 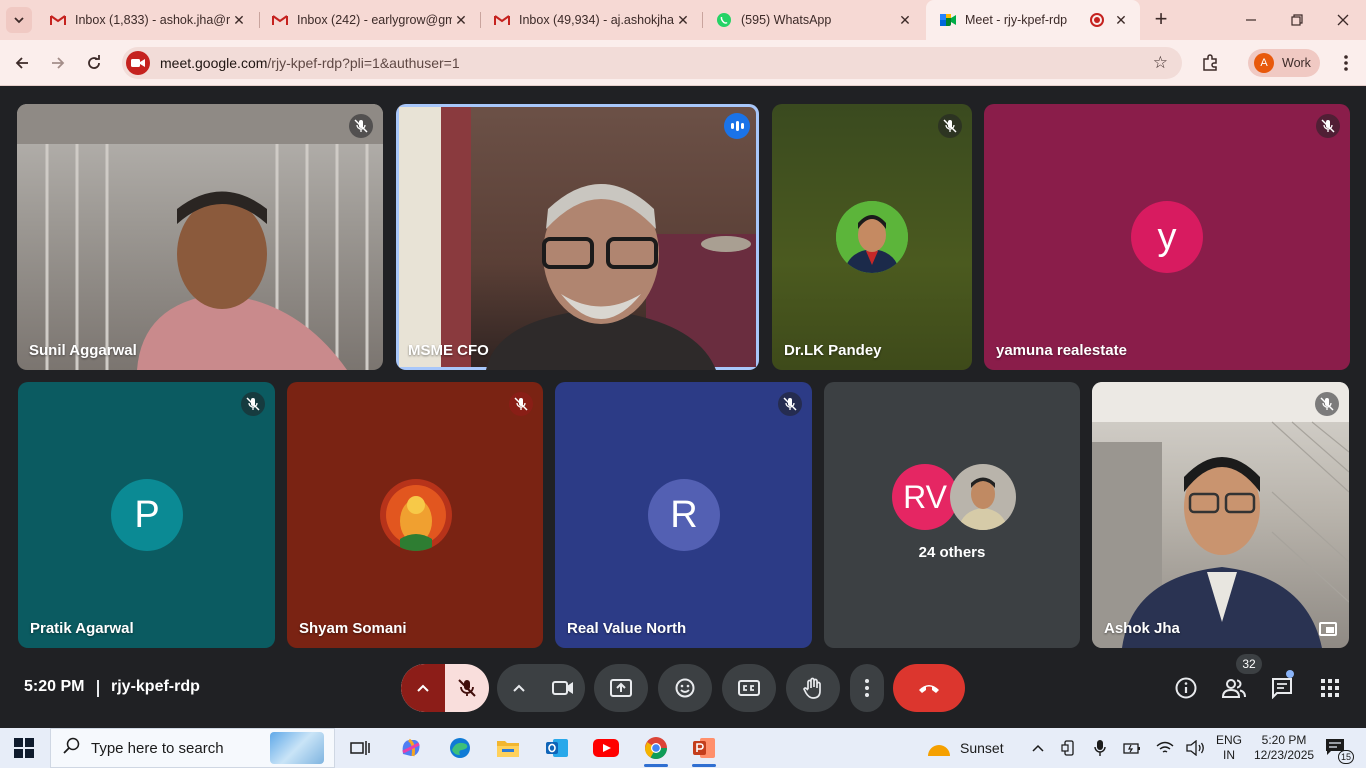 I want to click on sunset-icon, so click(x=939, y=750).